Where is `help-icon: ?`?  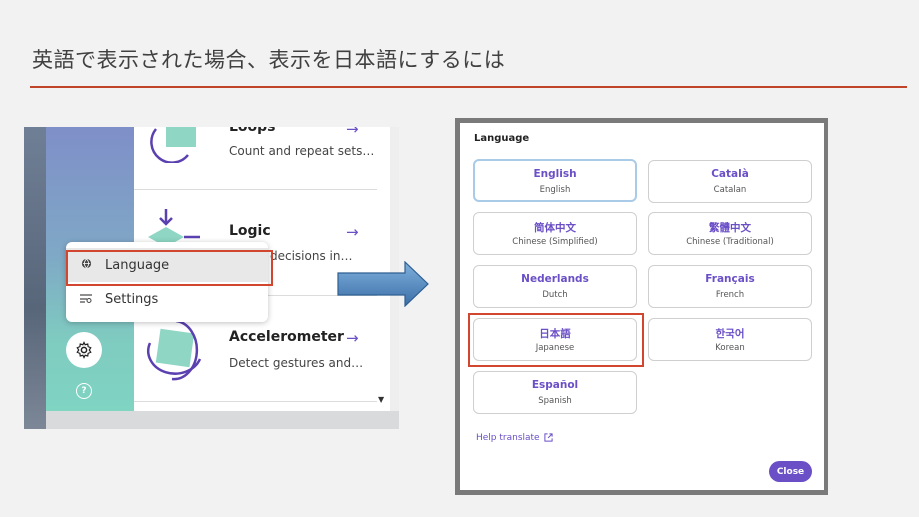
help-icon: ? is located at coordinates (84, 391).